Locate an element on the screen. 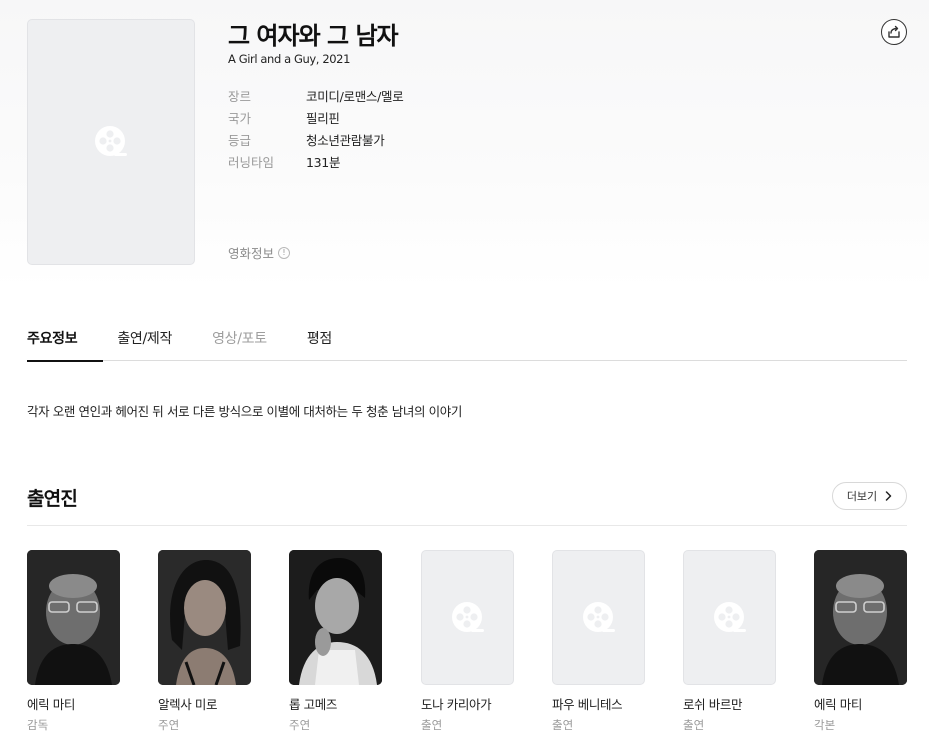 The height and width of the screenshot is (748, 929). tab-video-photo: 영상/포토 is located at coordinates (239, 341).